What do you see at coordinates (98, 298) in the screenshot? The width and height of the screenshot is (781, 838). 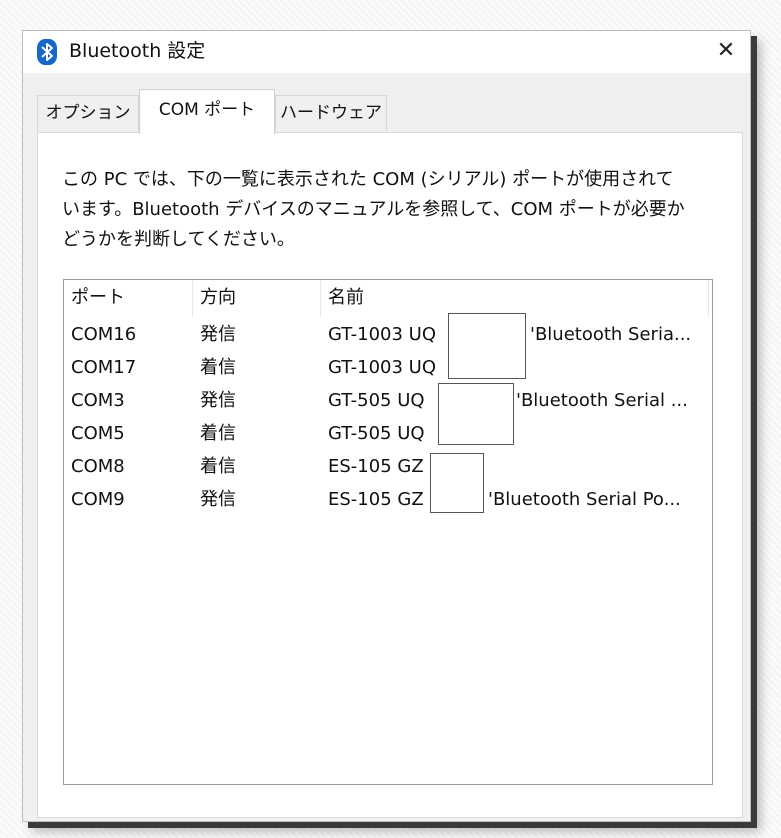 I see `column-header-port: ポート` at bounding box center [98, 298].